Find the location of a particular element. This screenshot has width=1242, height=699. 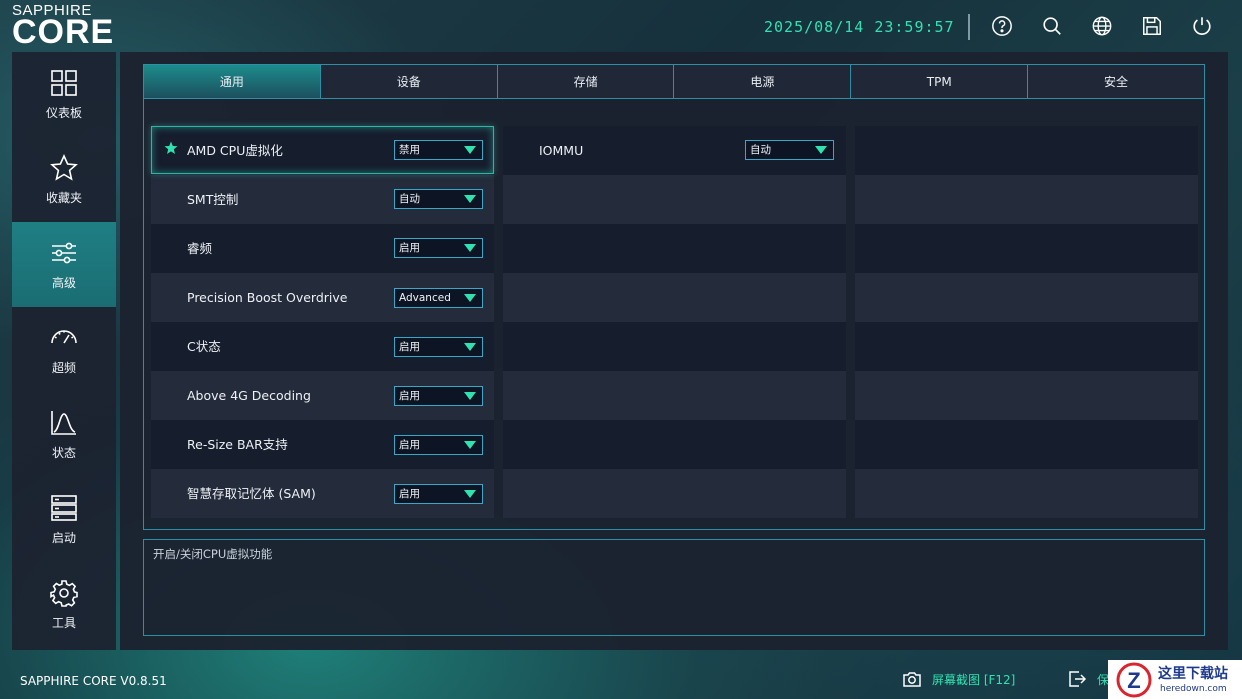

sliders-icon is located at coordinates (64, 253).